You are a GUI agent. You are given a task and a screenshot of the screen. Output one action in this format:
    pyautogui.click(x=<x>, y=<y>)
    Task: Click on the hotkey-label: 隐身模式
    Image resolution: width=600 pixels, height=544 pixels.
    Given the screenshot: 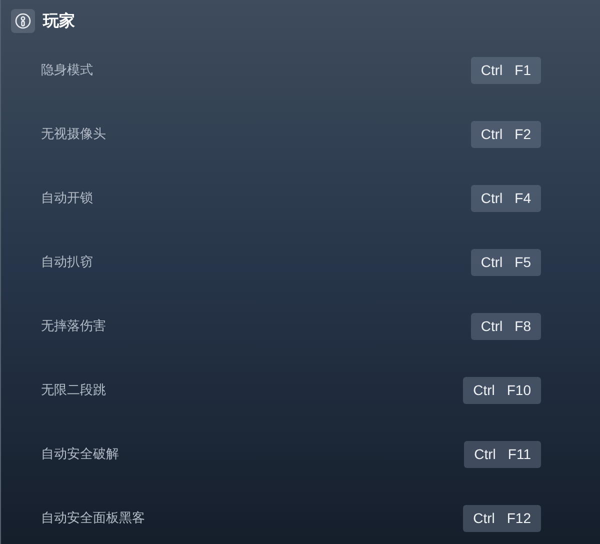 What is the action you would take?
    pyautogui.click(x=67, y=70)
    